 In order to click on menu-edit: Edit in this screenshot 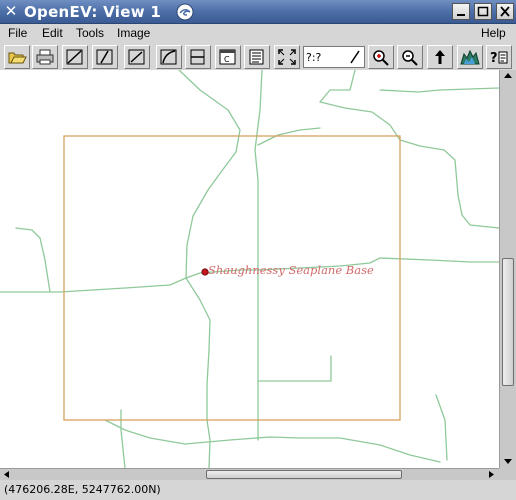, I will do `click(52, 33)`.